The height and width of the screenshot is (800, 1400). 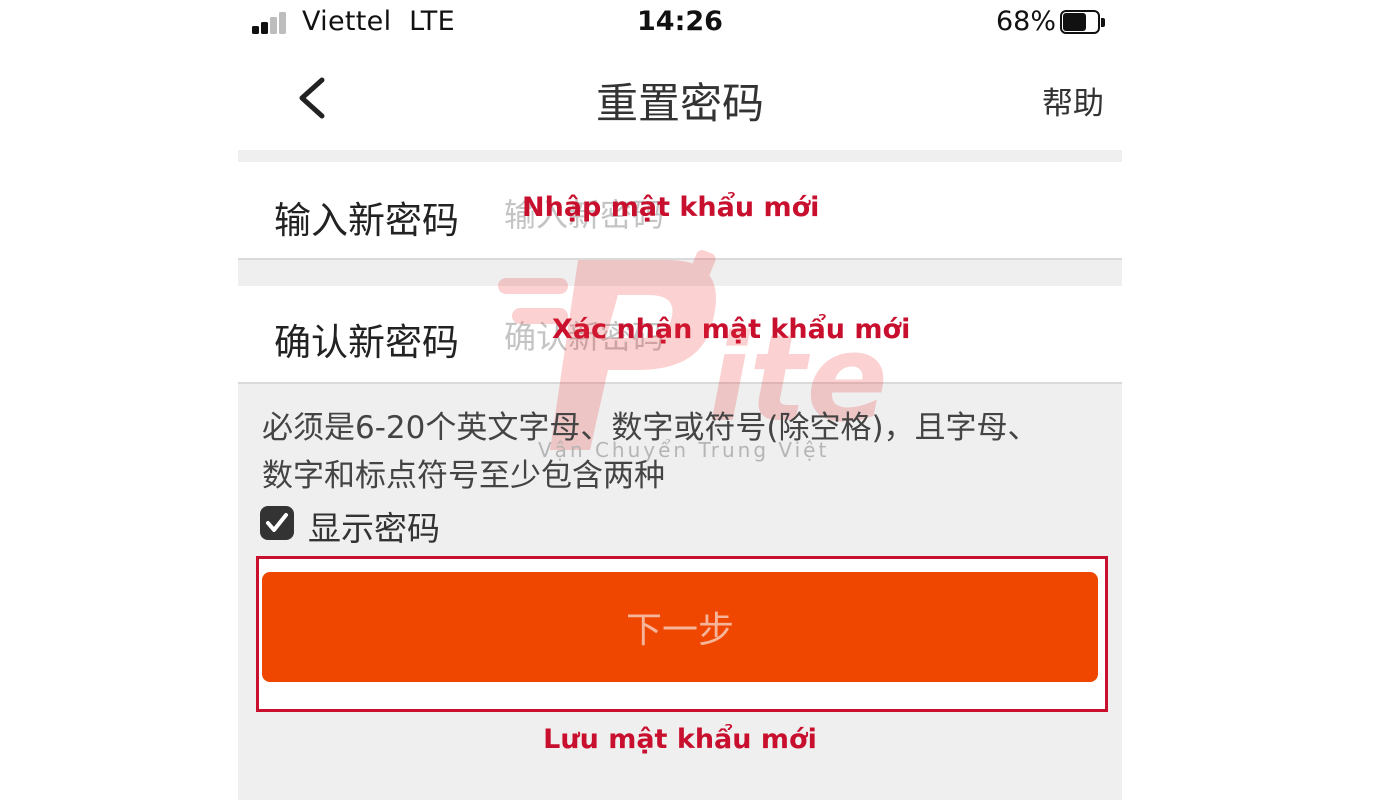 I want to click on help-link: 帮助, so click(x=1073, y=100).